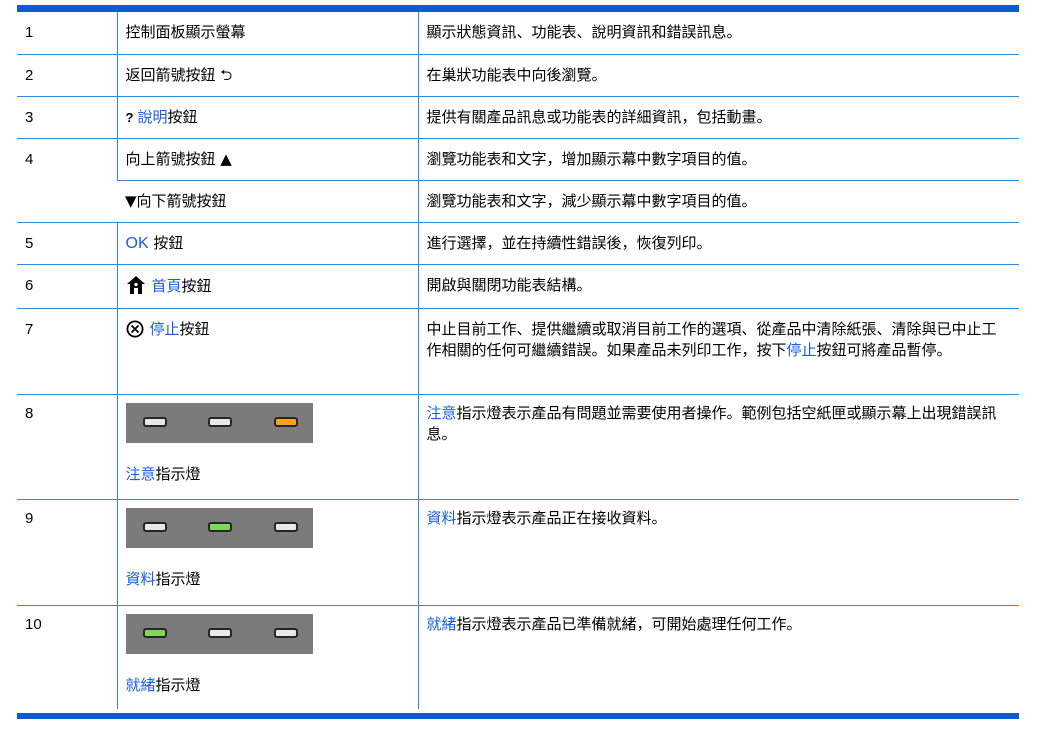 The width and height of the screenshot is (1039, 736). I want to click on description-text: 指示燈表示產品有問題並需要使用者操作。範例包括空紙匣或顯示幕上出現錯誤訊息。, so click(711, 423).